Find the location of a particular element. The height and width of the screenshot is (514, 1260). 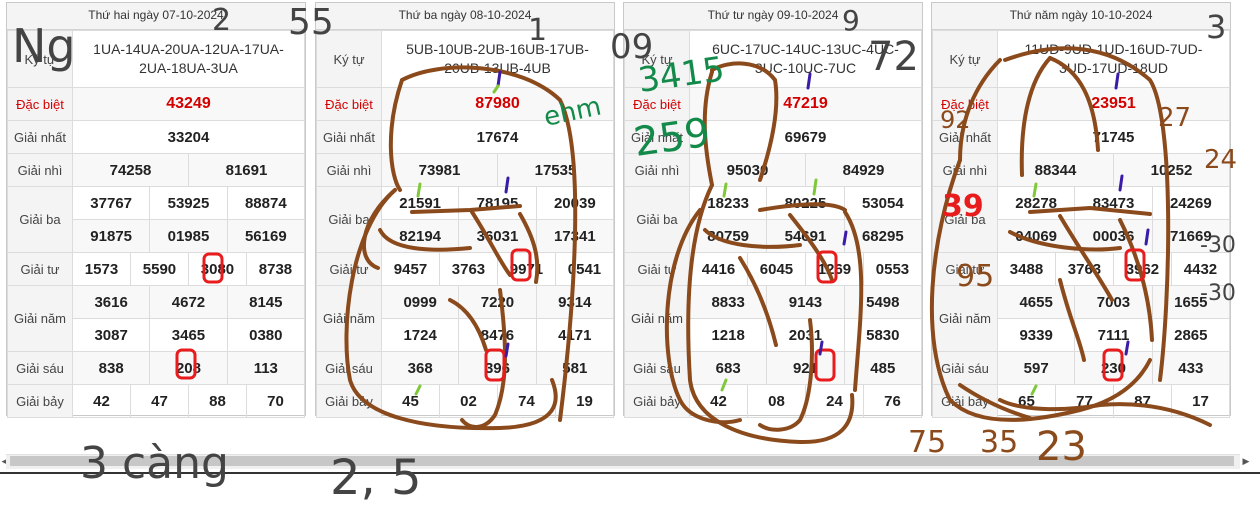

horizontal-scrollbar: ◀ ▶ is located at coordinates (630, 459).